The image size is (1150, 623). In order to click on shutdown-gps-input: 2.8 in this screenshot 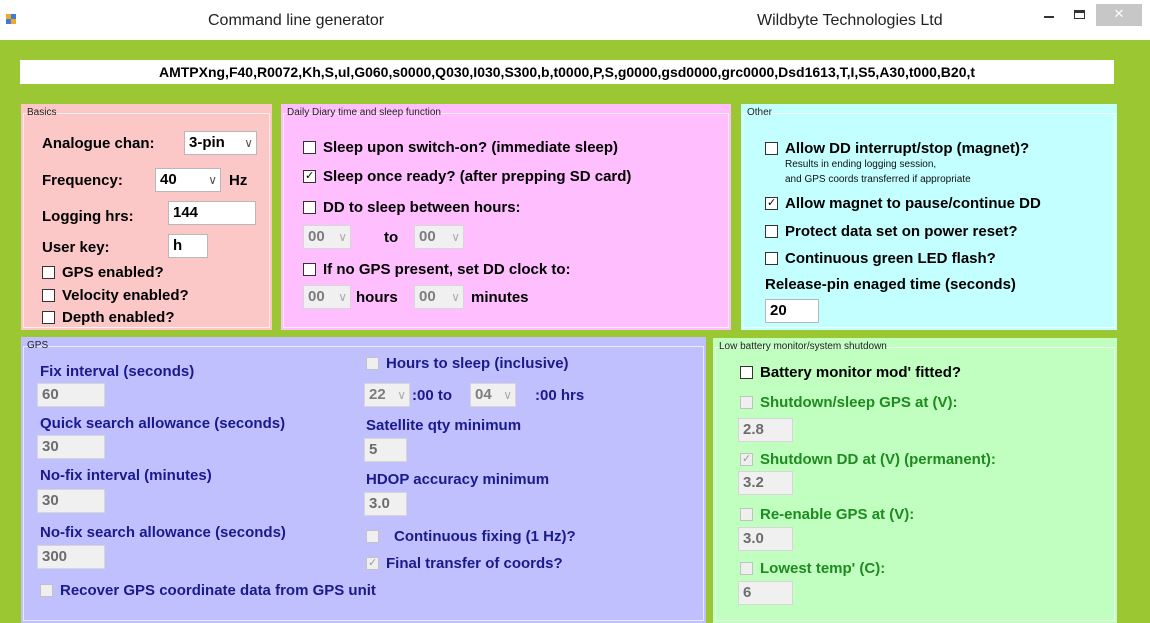, I will do `click(765, 430)`.